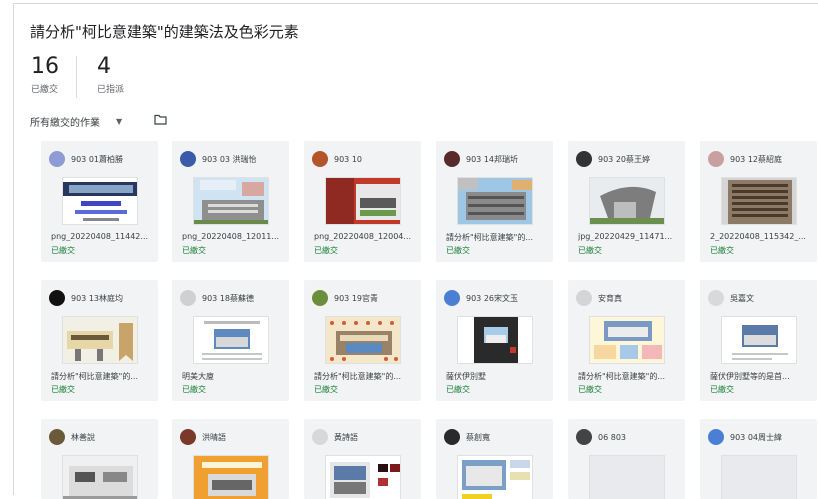 This screenshot has height=499, width=818. What do you see at coordinates (218, 159) in the screenshot?
I see `student-header: 903 03 洪瑞怡` at bounding box center [218, 159].